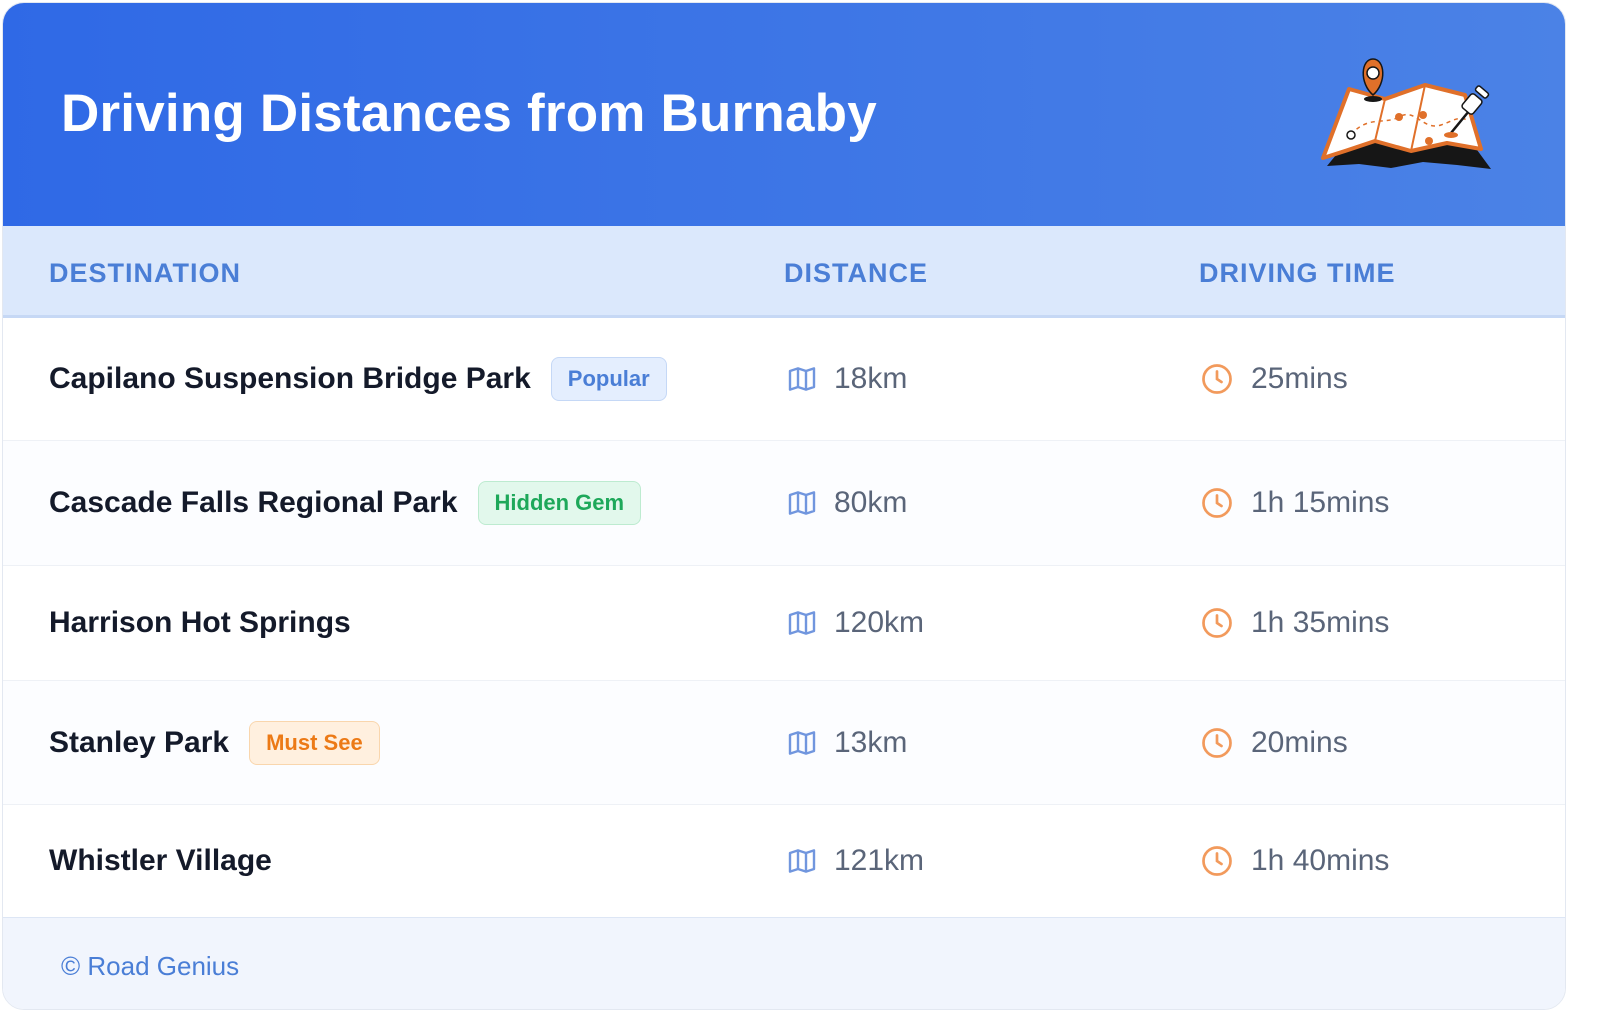 The image size is (1604, 1034). I want to click on distance-value: 18km, so click(871, 378).